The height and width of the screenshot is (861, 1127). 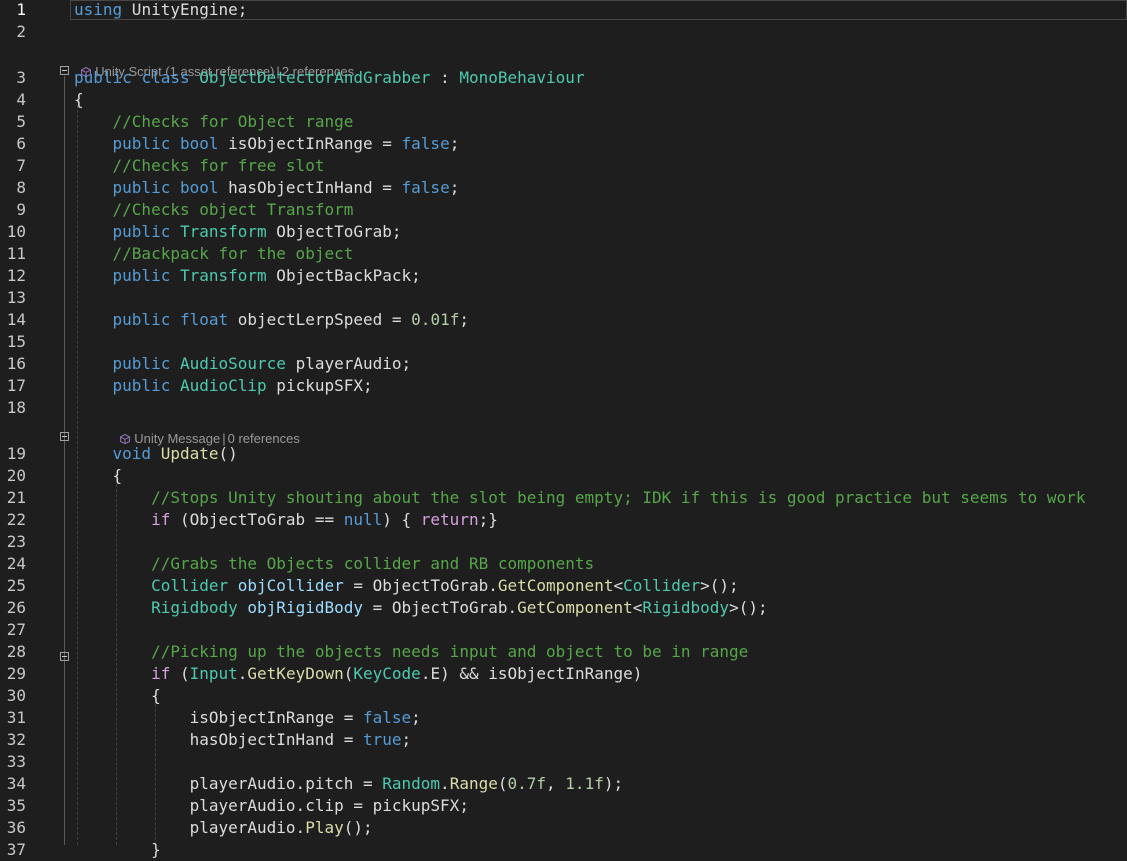 I want to click on code-token: Range, so click(x=473, y=783).